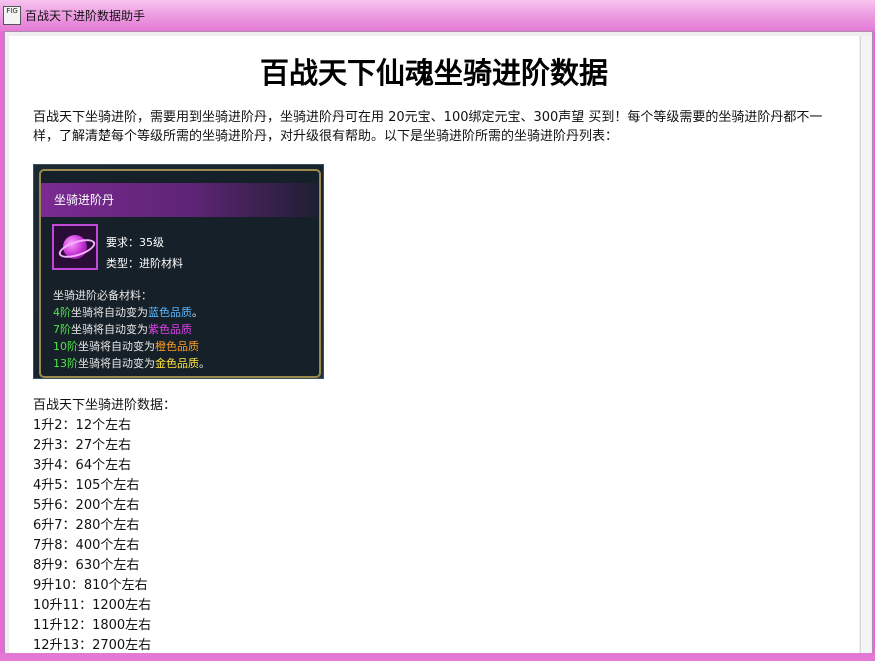 The height and width of the screenshot is (661, 875). What do you see at coordinates (105, 405) in the screenshot?
I see `upgrade-data-title: 百战天下坐骑进阶数据：` at bounding box center [105, 405].